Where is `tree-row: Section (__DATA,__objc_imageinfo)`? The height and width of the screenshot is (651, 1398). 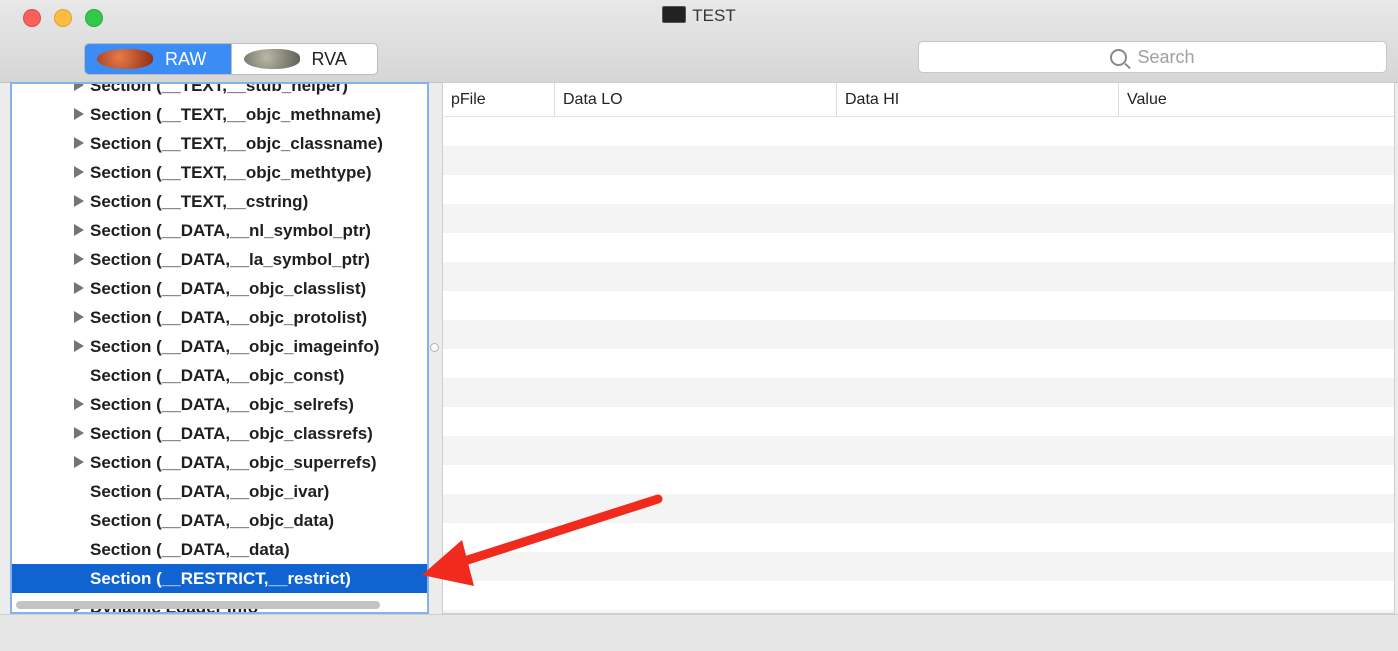
tree-row: Section (__DATA,__objc_imageinfo) is located at coordinates (219, 346).